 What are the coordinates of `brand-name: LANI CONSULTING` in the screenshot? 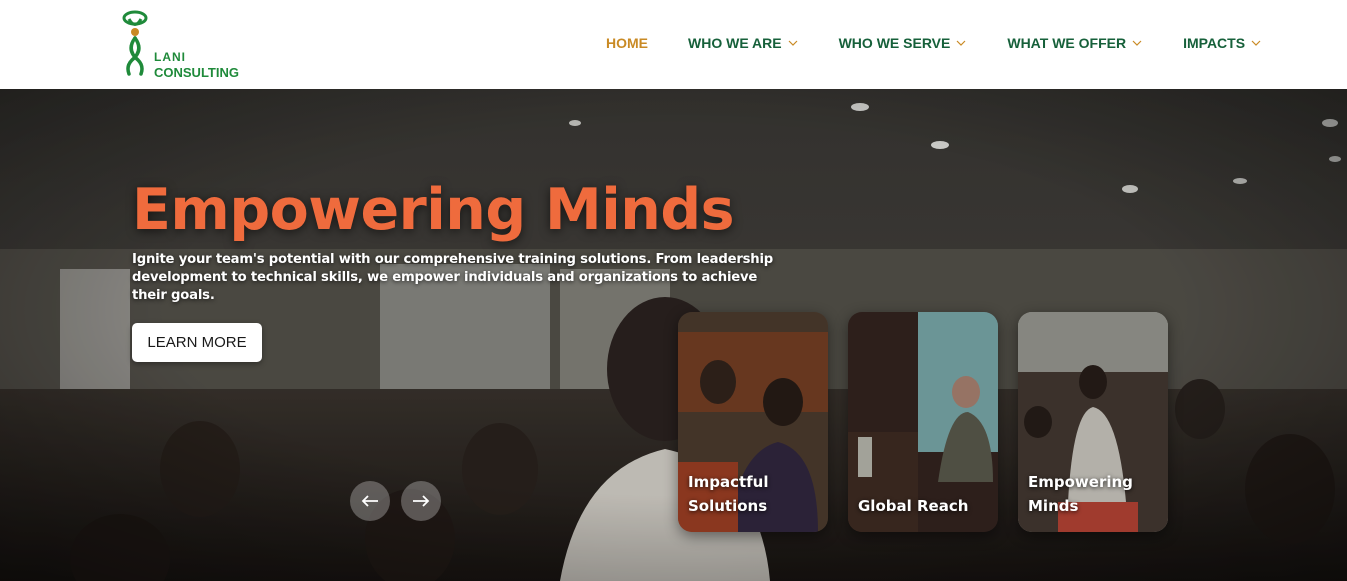 It's located at (196, 65).